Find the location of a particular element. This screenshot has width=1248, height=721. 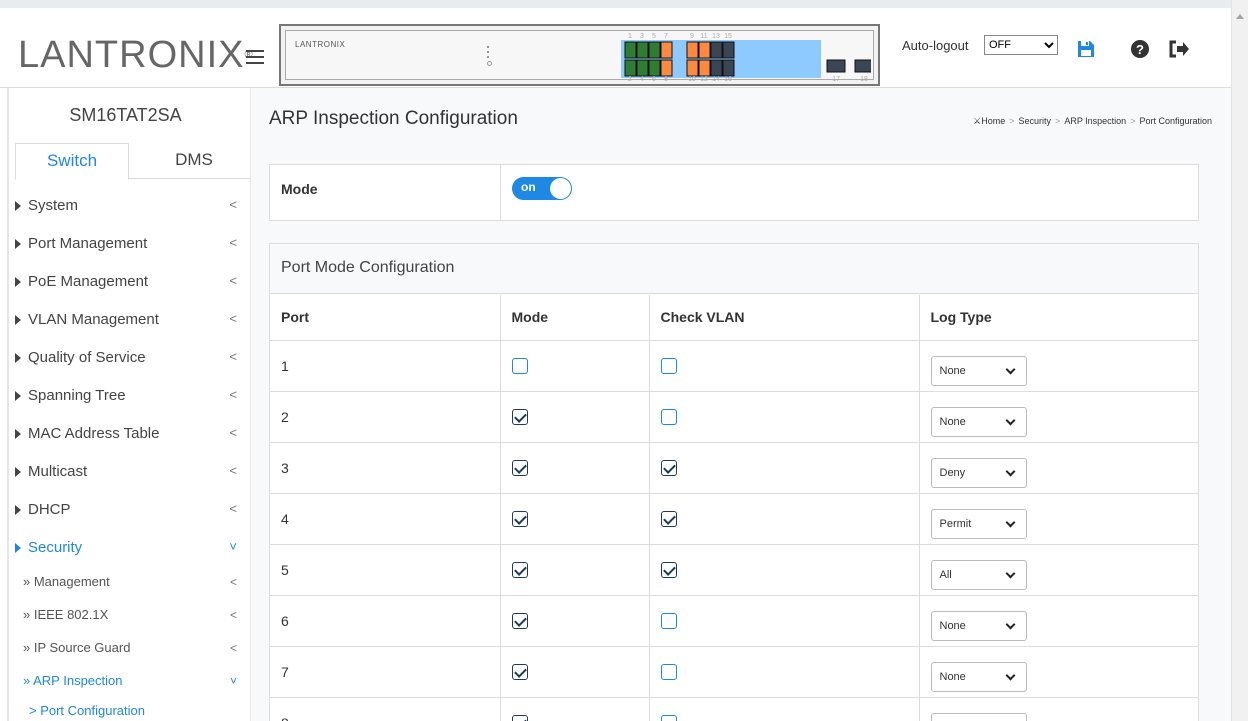

lantronix-logo: LANTRONIX® is located at coordinates (136, 55).